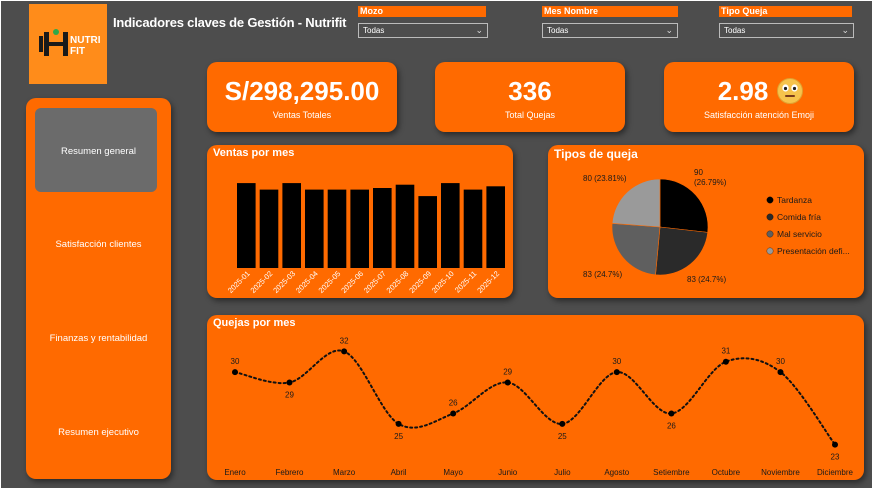  What do you see at coordinates (344, 472) in the screenshot?
I see `quejas-x-tick-label: Marzo` at bounding box center [344, 472].